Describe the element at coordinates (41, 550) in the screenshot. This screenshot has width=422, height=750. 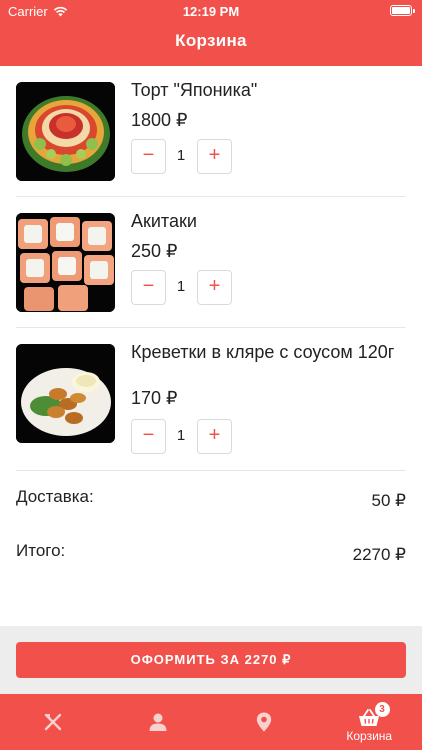
I see `total-label: Итого:` at that location.